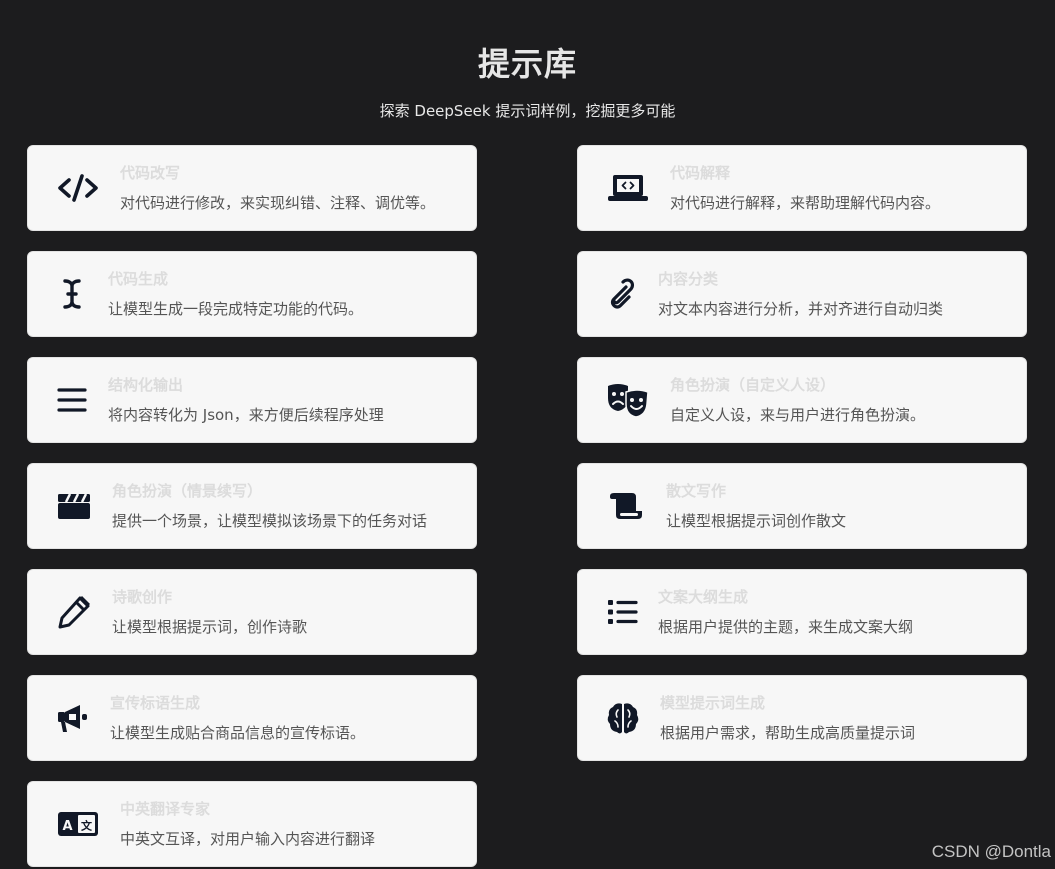 The height and width of the screenshot is (869, 1055). I want to click on card-description: 对文本内容进行分析，并对齐进行自动归类, so click(801, 309).